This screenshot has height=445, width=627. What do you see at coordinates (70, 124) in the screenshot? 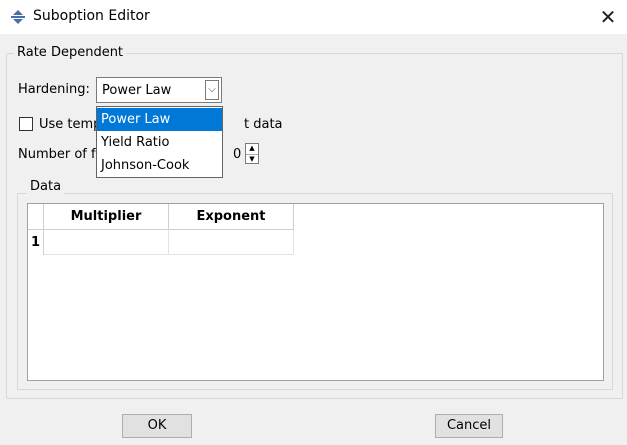
I see `use-temperature-label: Use temp` at bounding box center [70, 124].